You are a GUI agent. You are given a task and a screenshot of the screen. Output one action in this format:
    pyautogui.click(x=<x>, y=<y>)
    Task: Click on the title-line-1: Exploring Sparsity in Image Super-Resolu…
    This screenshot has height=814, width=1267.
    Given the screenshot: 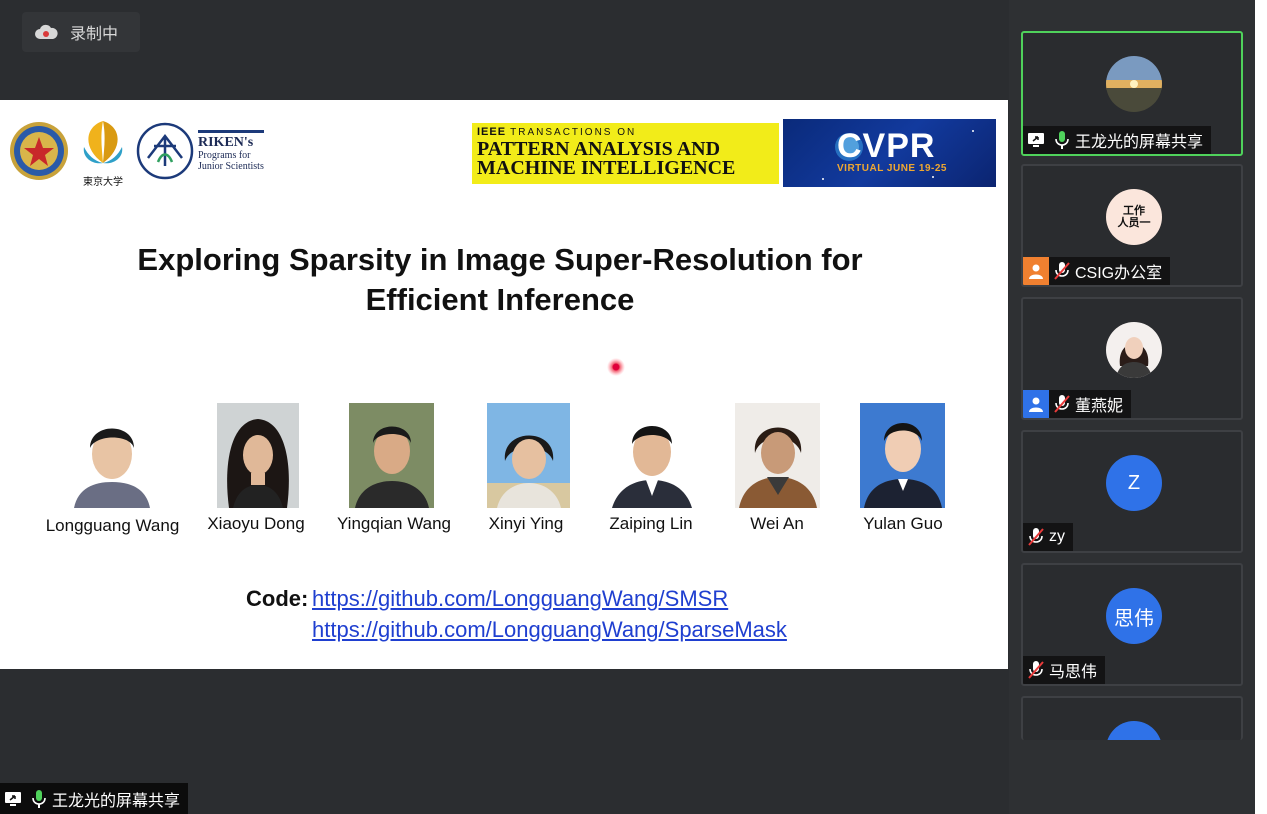 What is the action you would take?
    pyautogui.click(x=500, y=259)
    